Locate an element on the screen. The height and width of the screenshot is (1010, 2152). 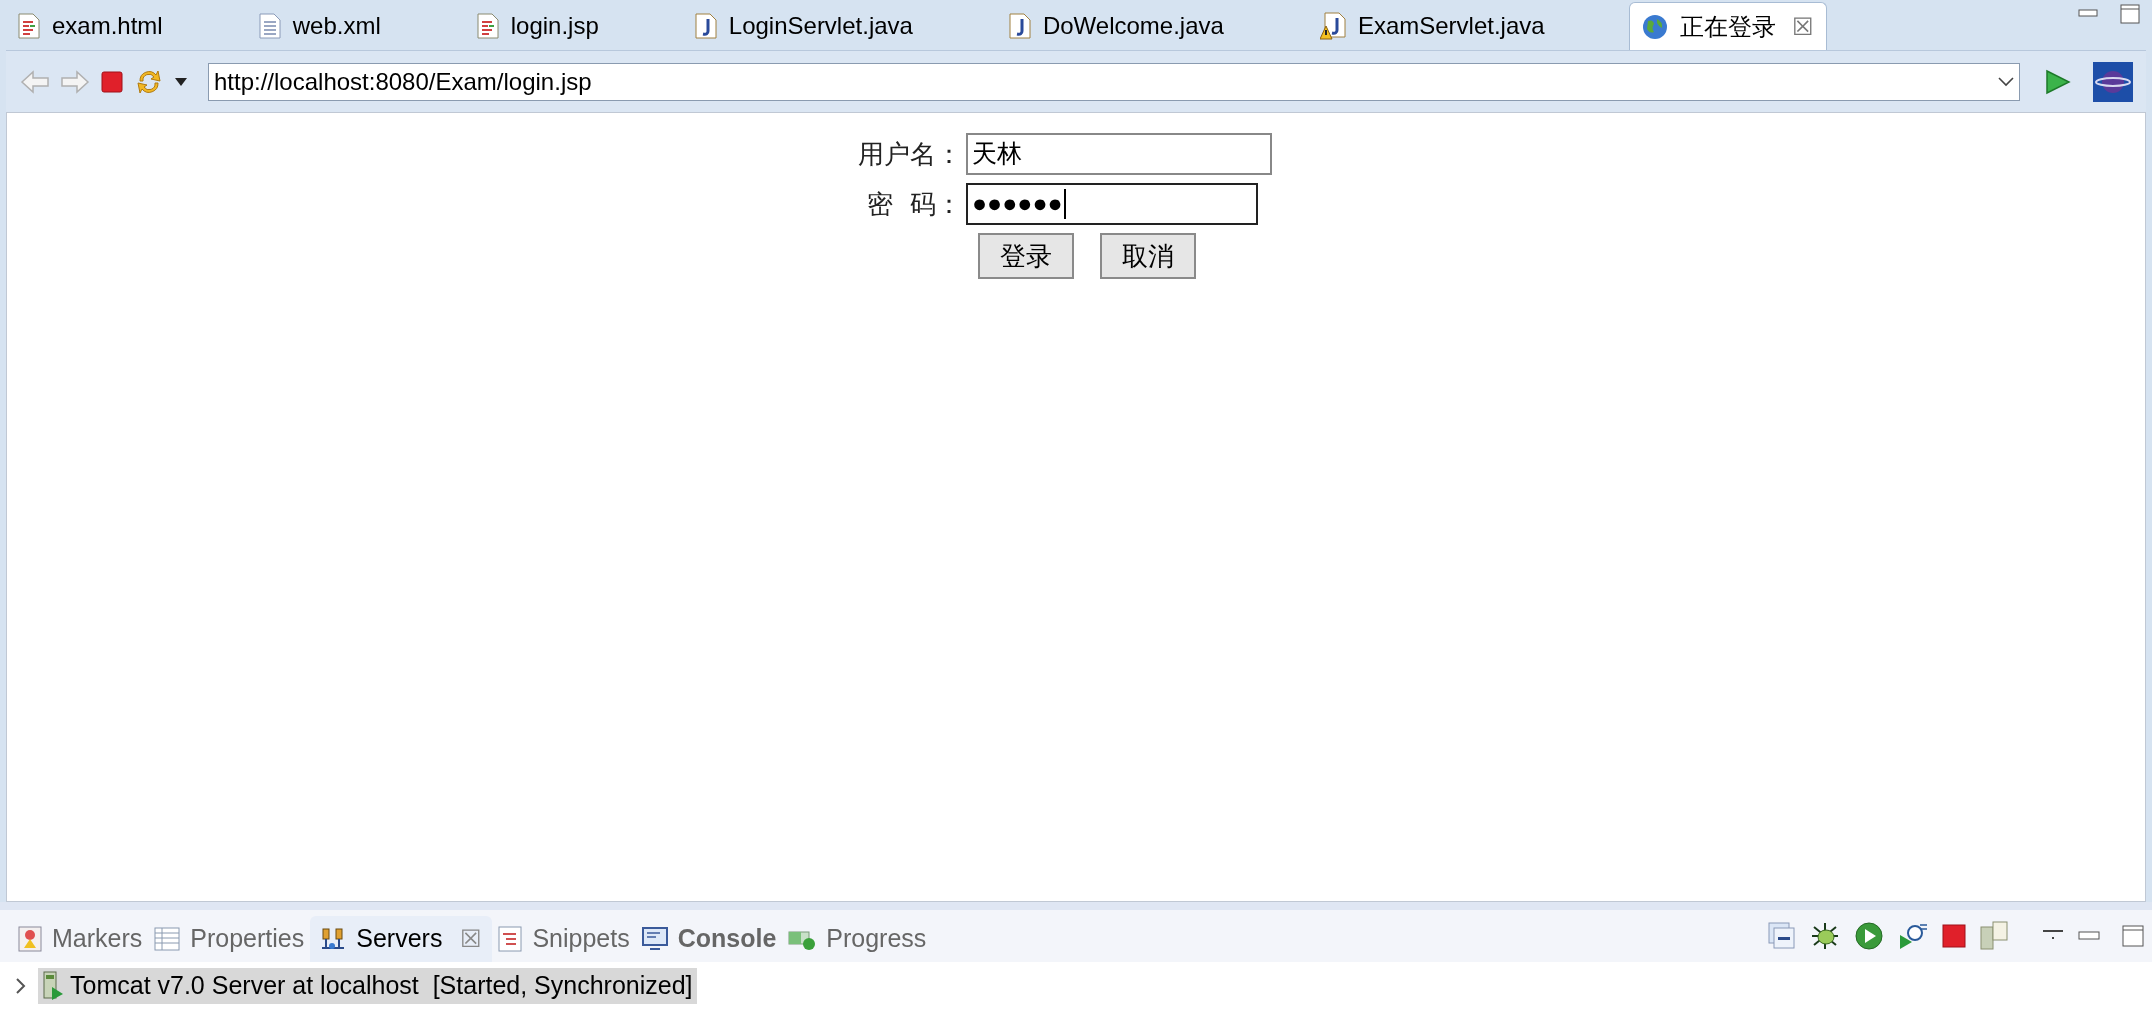
dropdown-icon is located at coordinates (181, 81).